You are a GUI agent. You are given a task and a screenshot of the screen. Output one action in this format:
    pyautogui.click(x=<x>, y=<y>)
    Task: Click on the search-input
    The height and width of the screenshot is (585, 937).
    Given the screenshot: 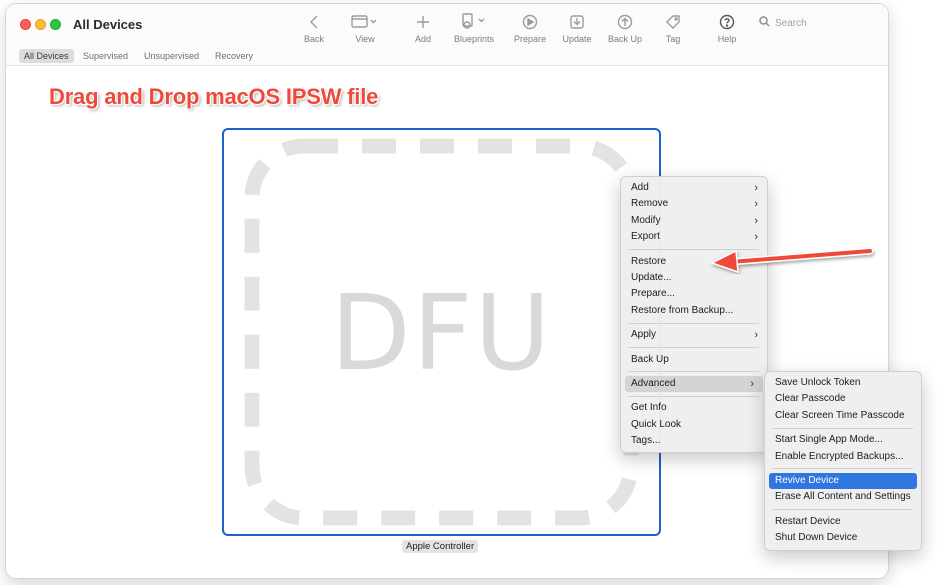 What is the action you would take?
    pyautogui.click(x=825, y=23)
    